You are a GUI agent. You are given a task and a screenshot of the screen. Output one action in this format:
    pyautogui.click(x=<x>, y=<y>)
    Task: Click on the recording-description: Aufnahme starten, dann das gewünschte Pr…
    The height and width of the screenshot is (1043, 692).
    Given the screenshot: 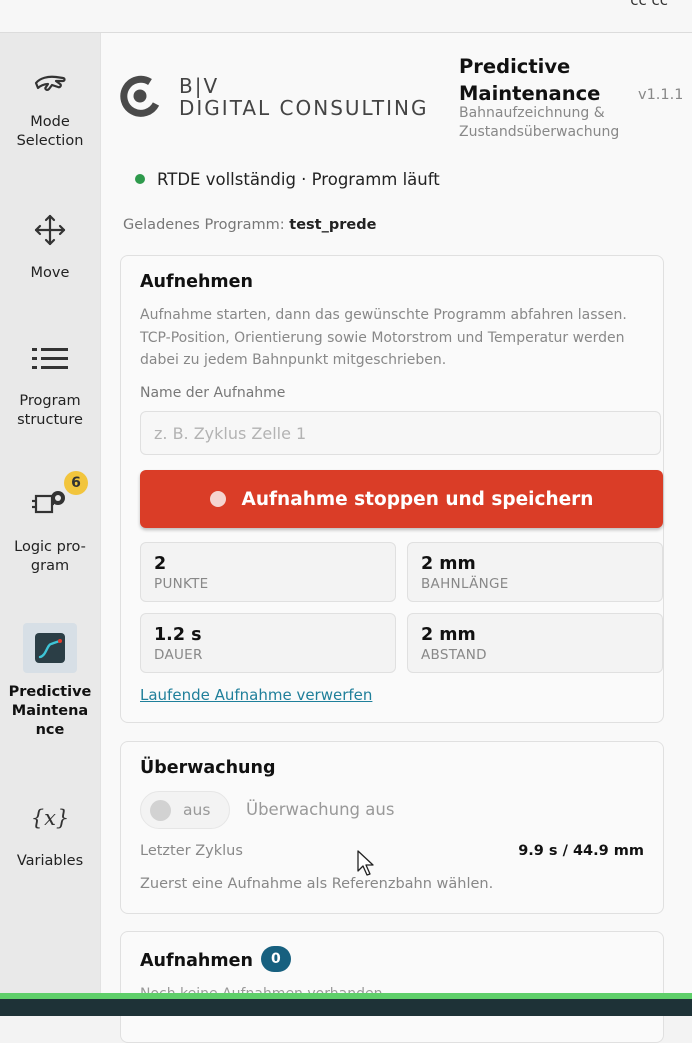 What is the action you would take?
    pyautogui.click(x=383, y=337)
    